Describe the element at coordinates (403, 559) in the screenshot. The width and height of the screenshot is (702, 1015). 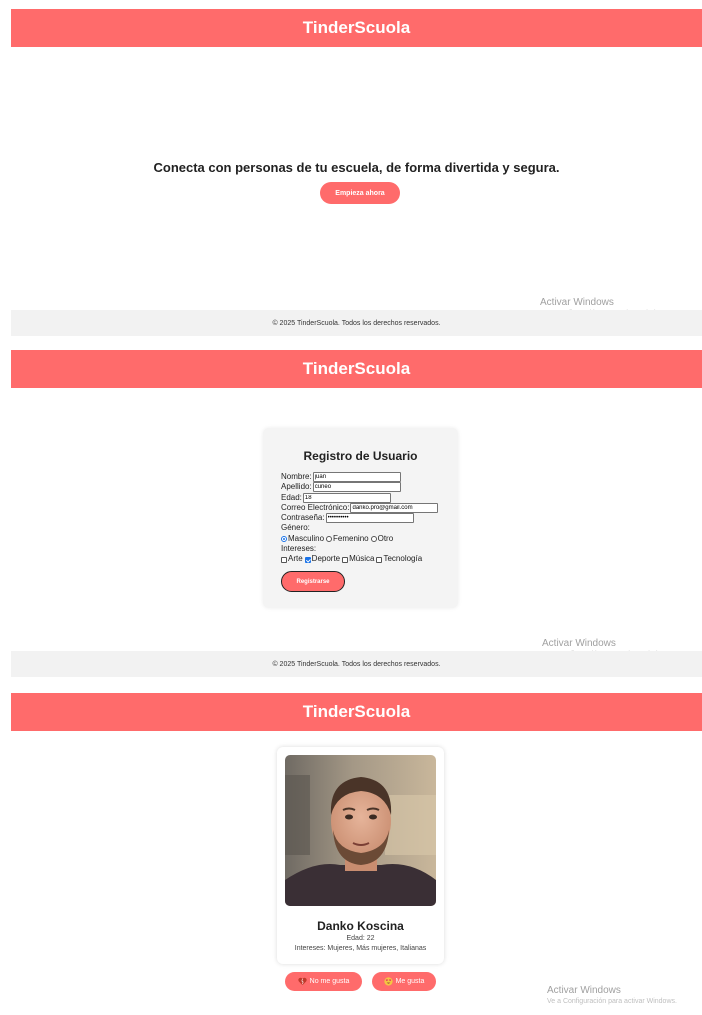
I see `checkbox-tecnologia-label: Tecnología` at that location.